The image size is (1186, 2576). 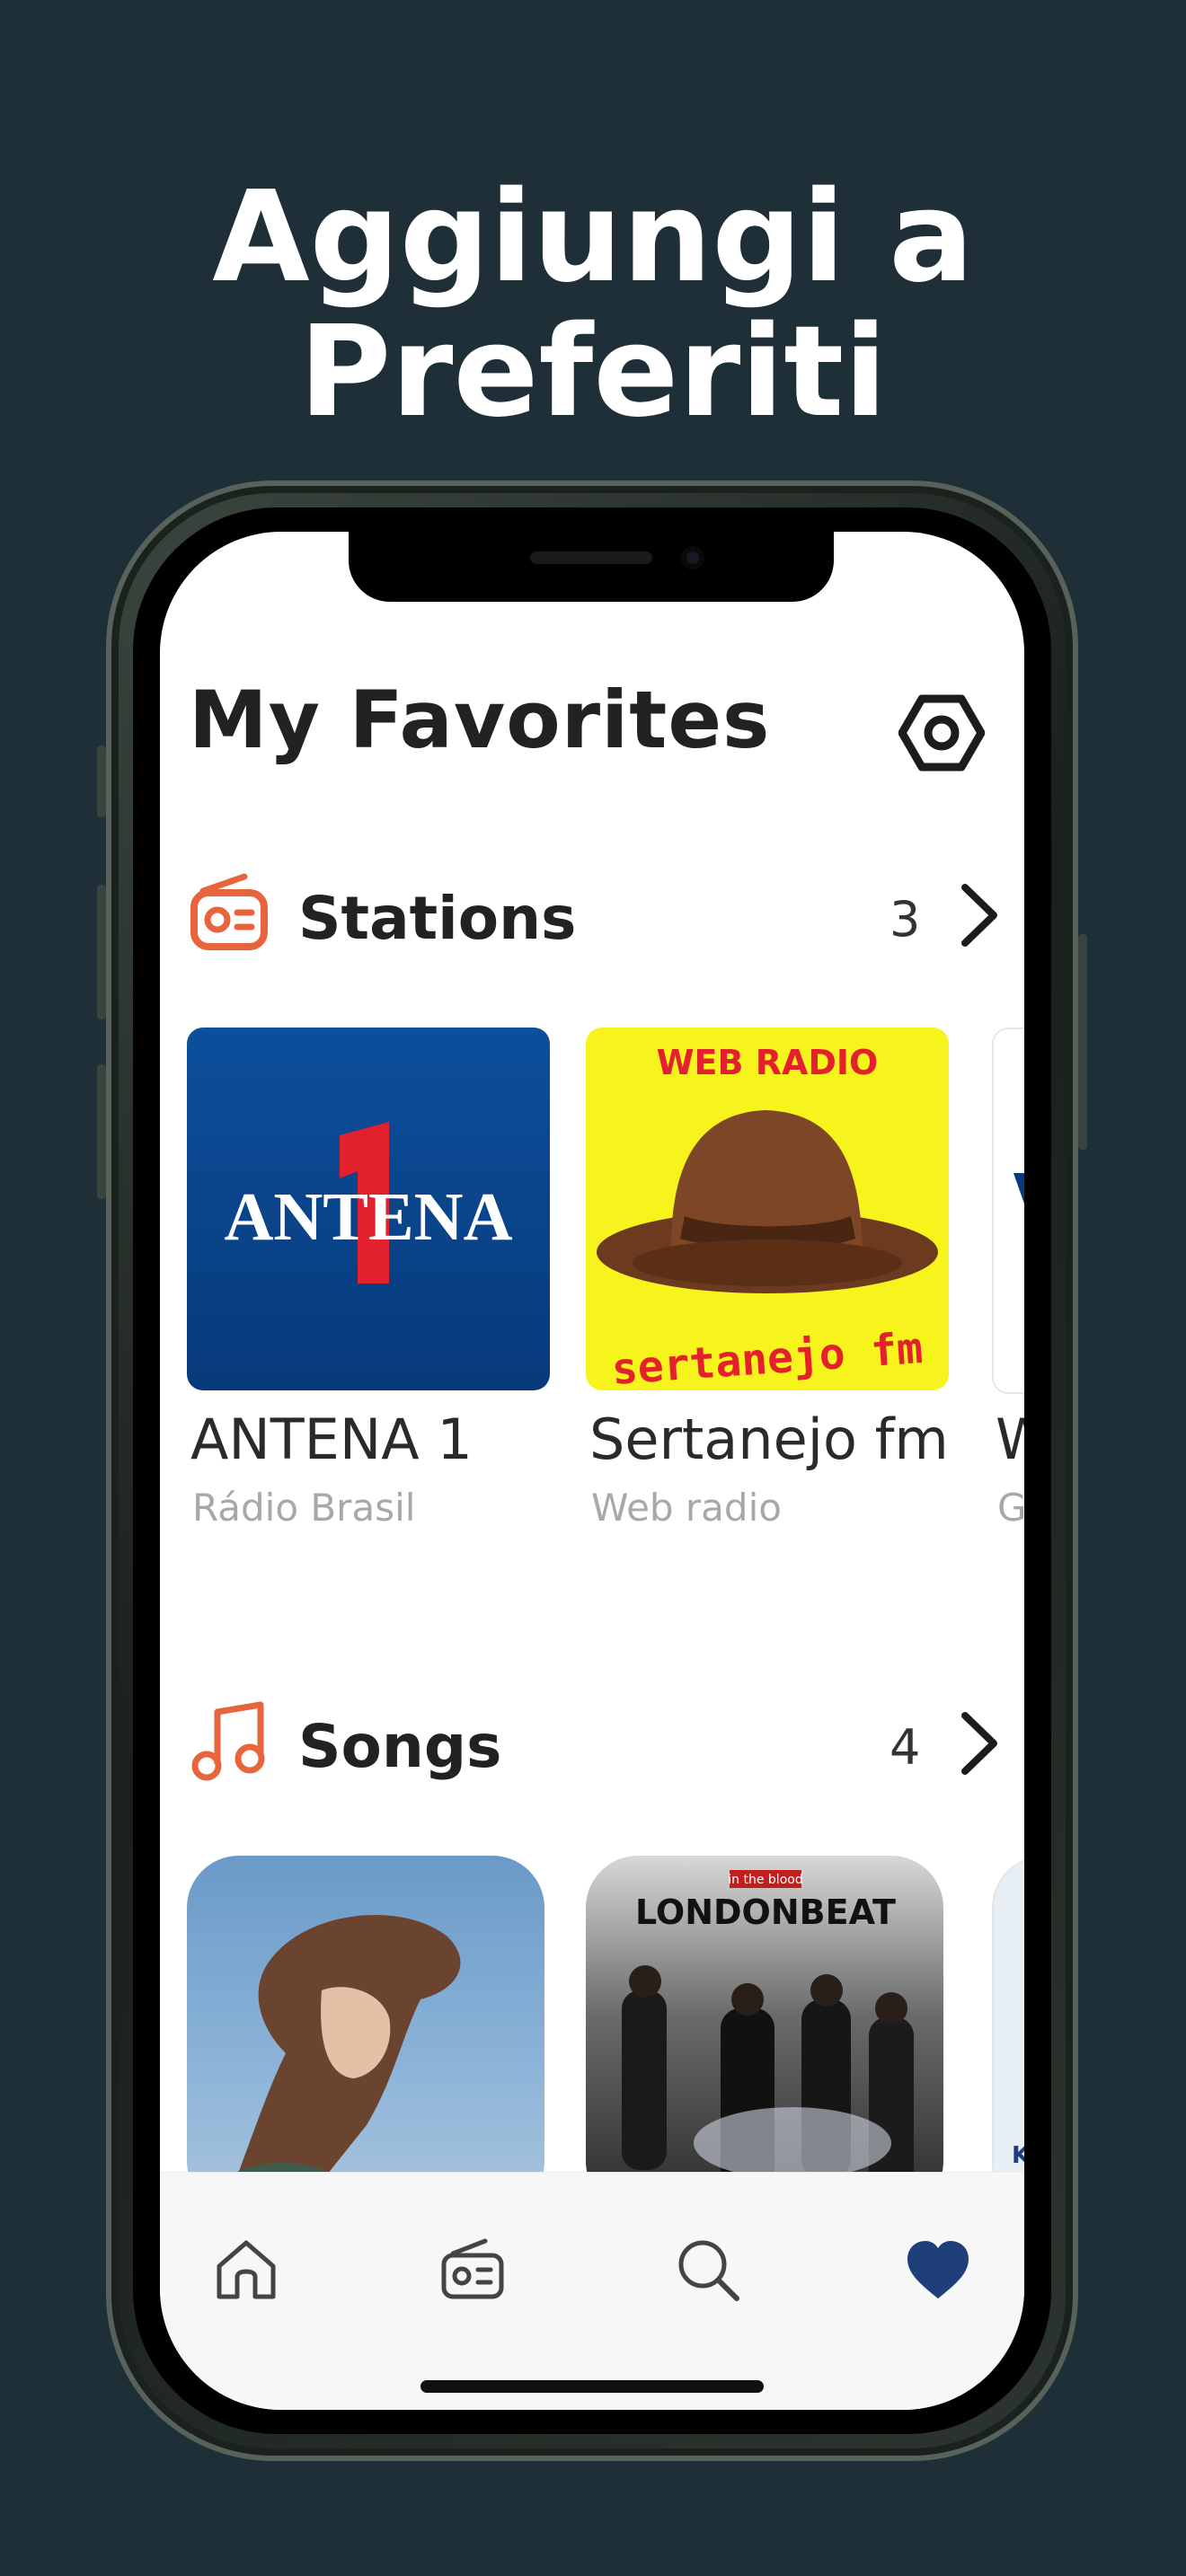 I want to click on station-title: W, so click(x=1010, y=1439).